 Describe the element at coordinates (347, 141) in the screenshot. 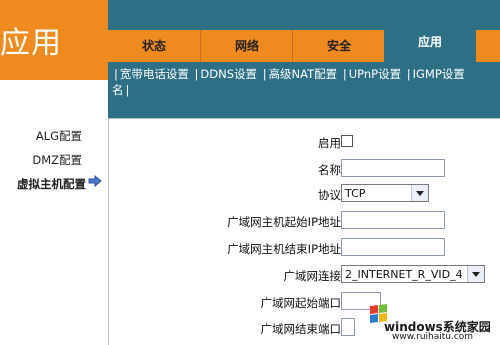

I see `enable-checkbox` at that location.